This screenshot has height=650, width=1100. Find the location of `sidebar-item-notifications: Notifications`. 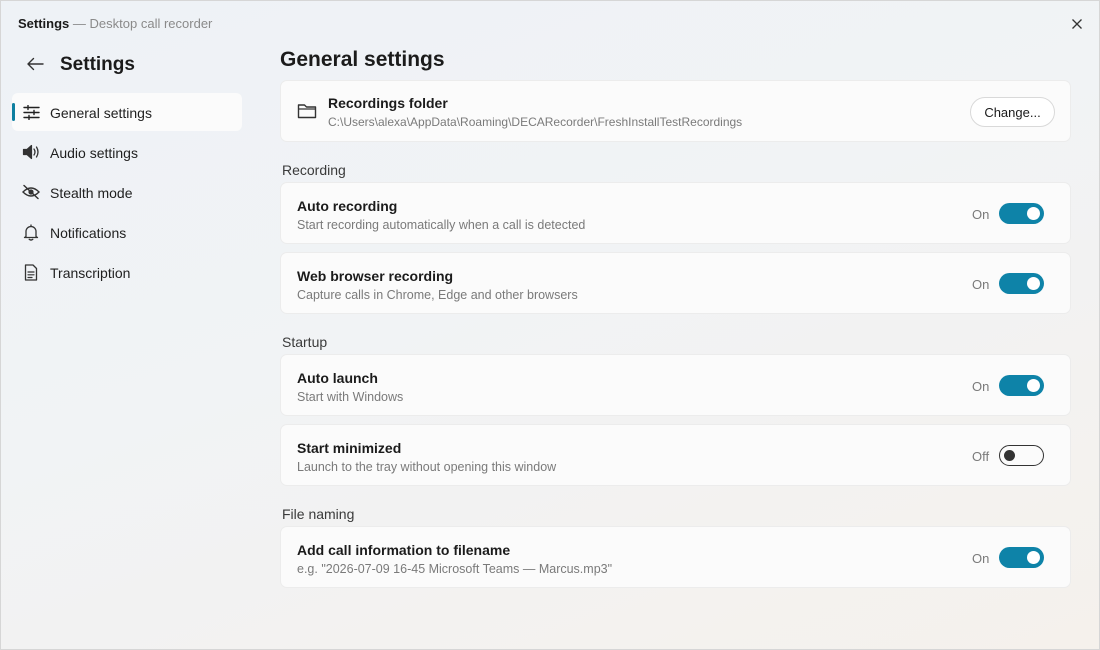

sidebar-item-notifications: Notifications is located at coordinates (127, 232).